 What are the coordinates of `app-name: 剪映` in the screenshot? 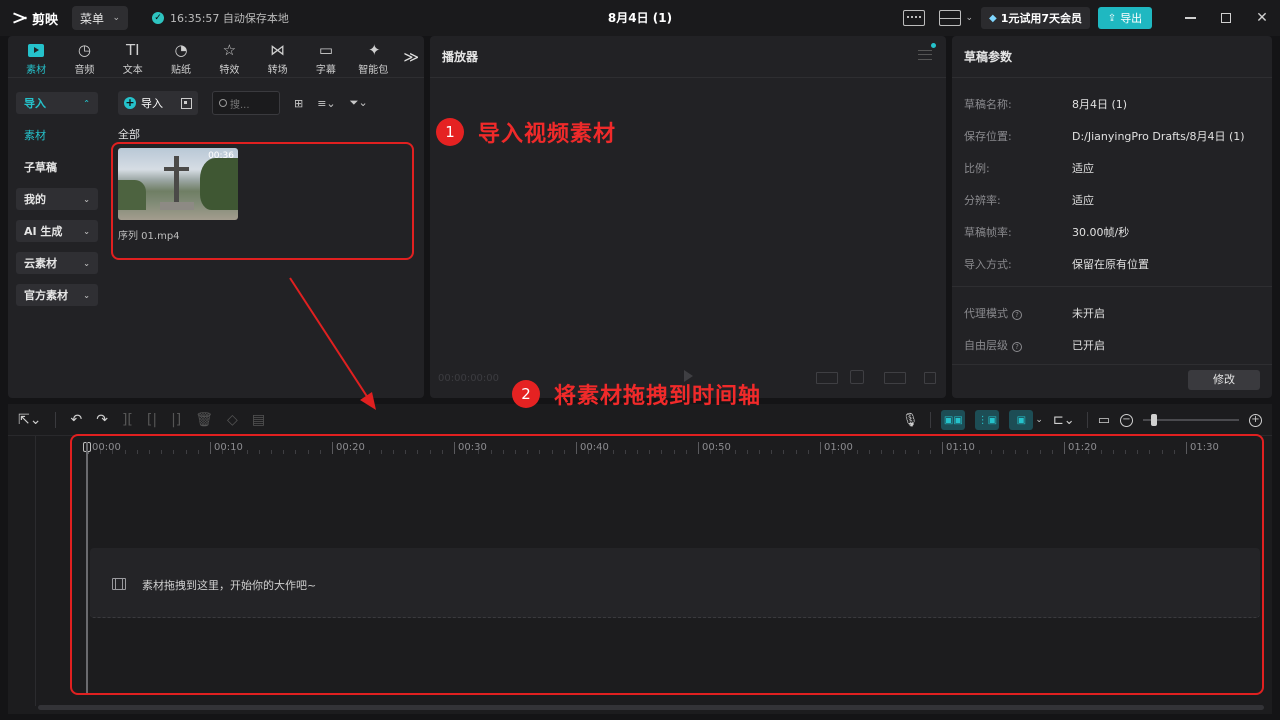 It's located at (45, 20).